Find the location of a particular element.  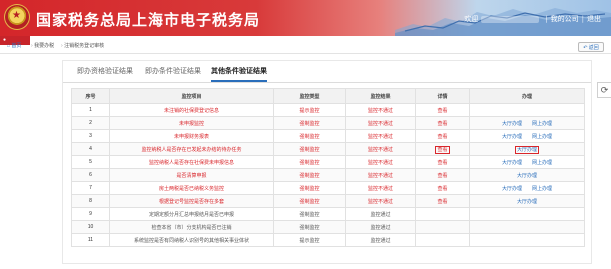

row-number: 11 is located at coordinates (90, 240).